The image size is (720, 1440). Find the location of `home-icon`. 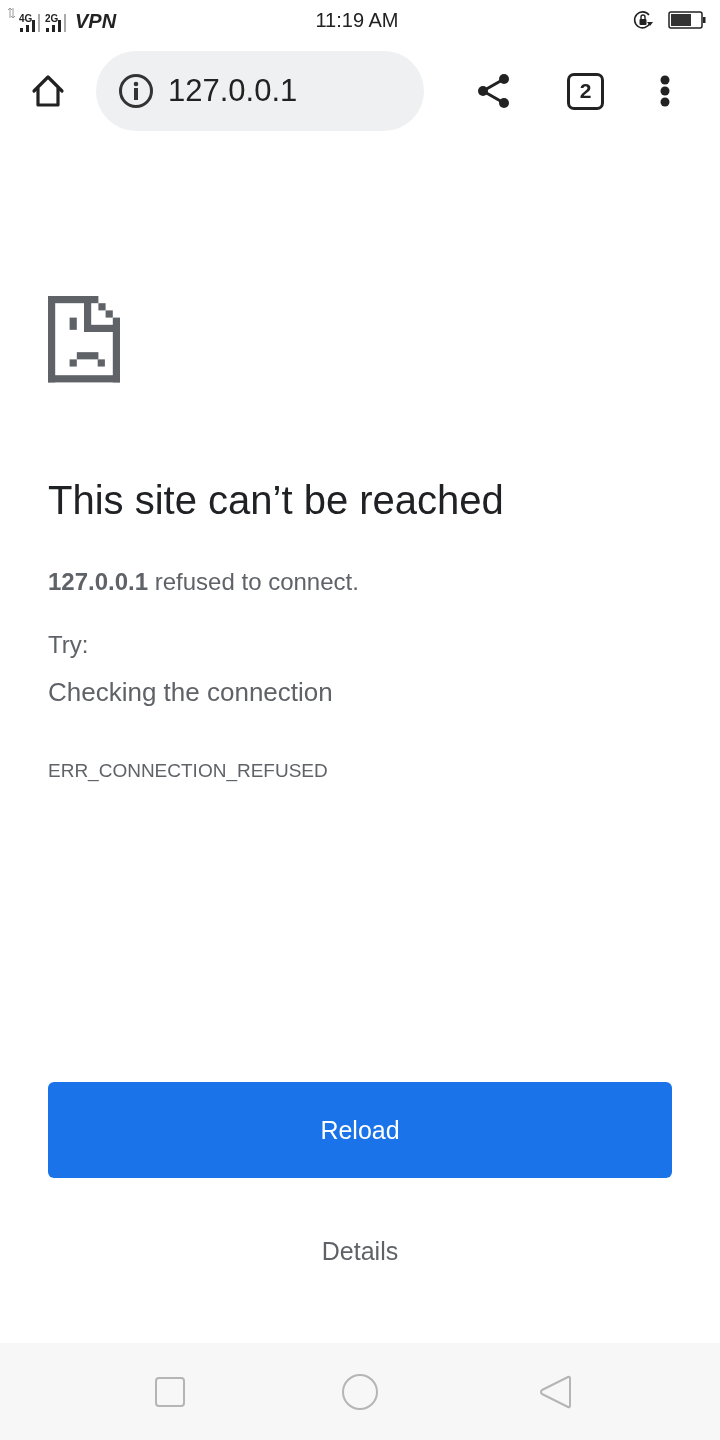

home-icon is located at coordinates (48, 91).